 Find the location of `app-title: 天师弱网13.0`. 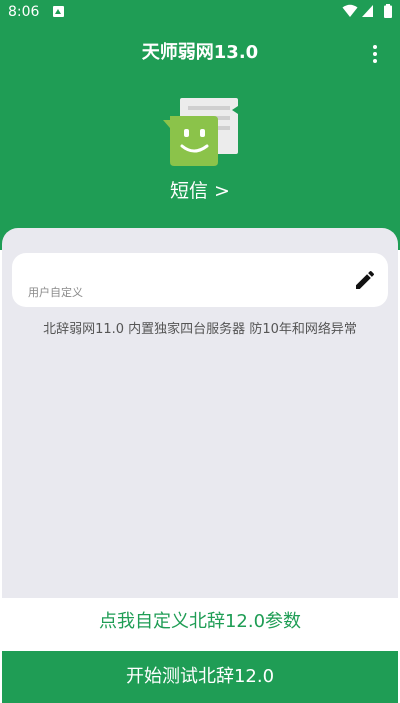

app-title: 天师弱网13.0 is located at coordinates (200, 52).